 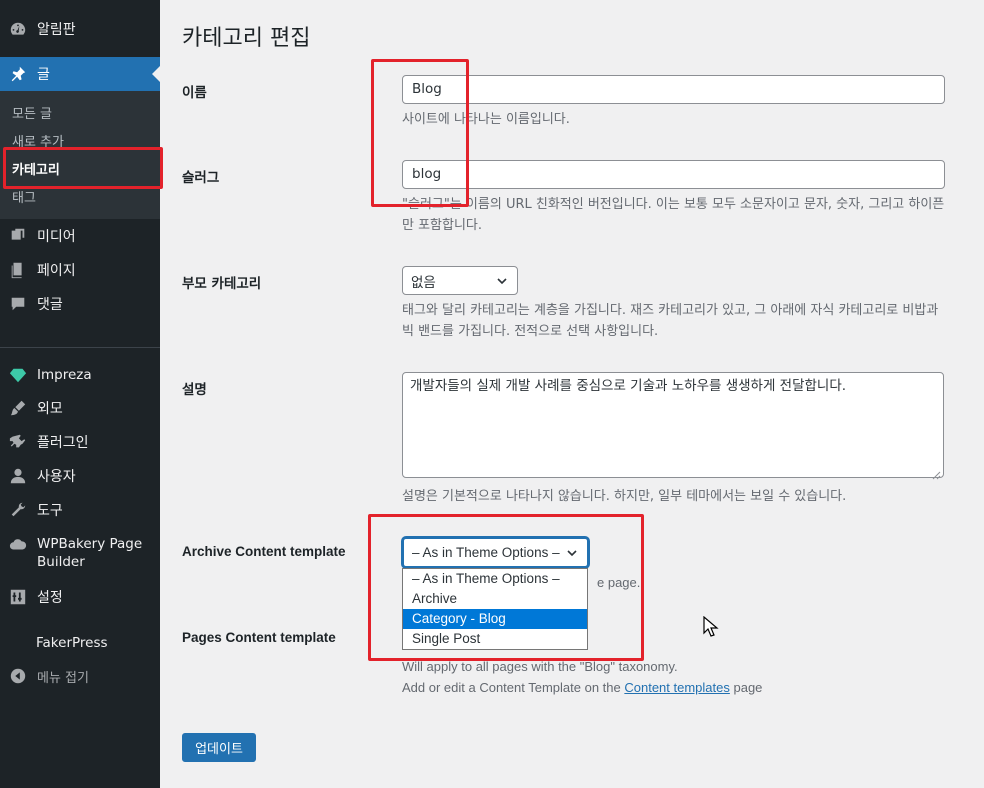 What do you see at coordinates (495, 639) in the screenshot?
I see `dropdown-option: Single Post` at bounding box center [495, 639].